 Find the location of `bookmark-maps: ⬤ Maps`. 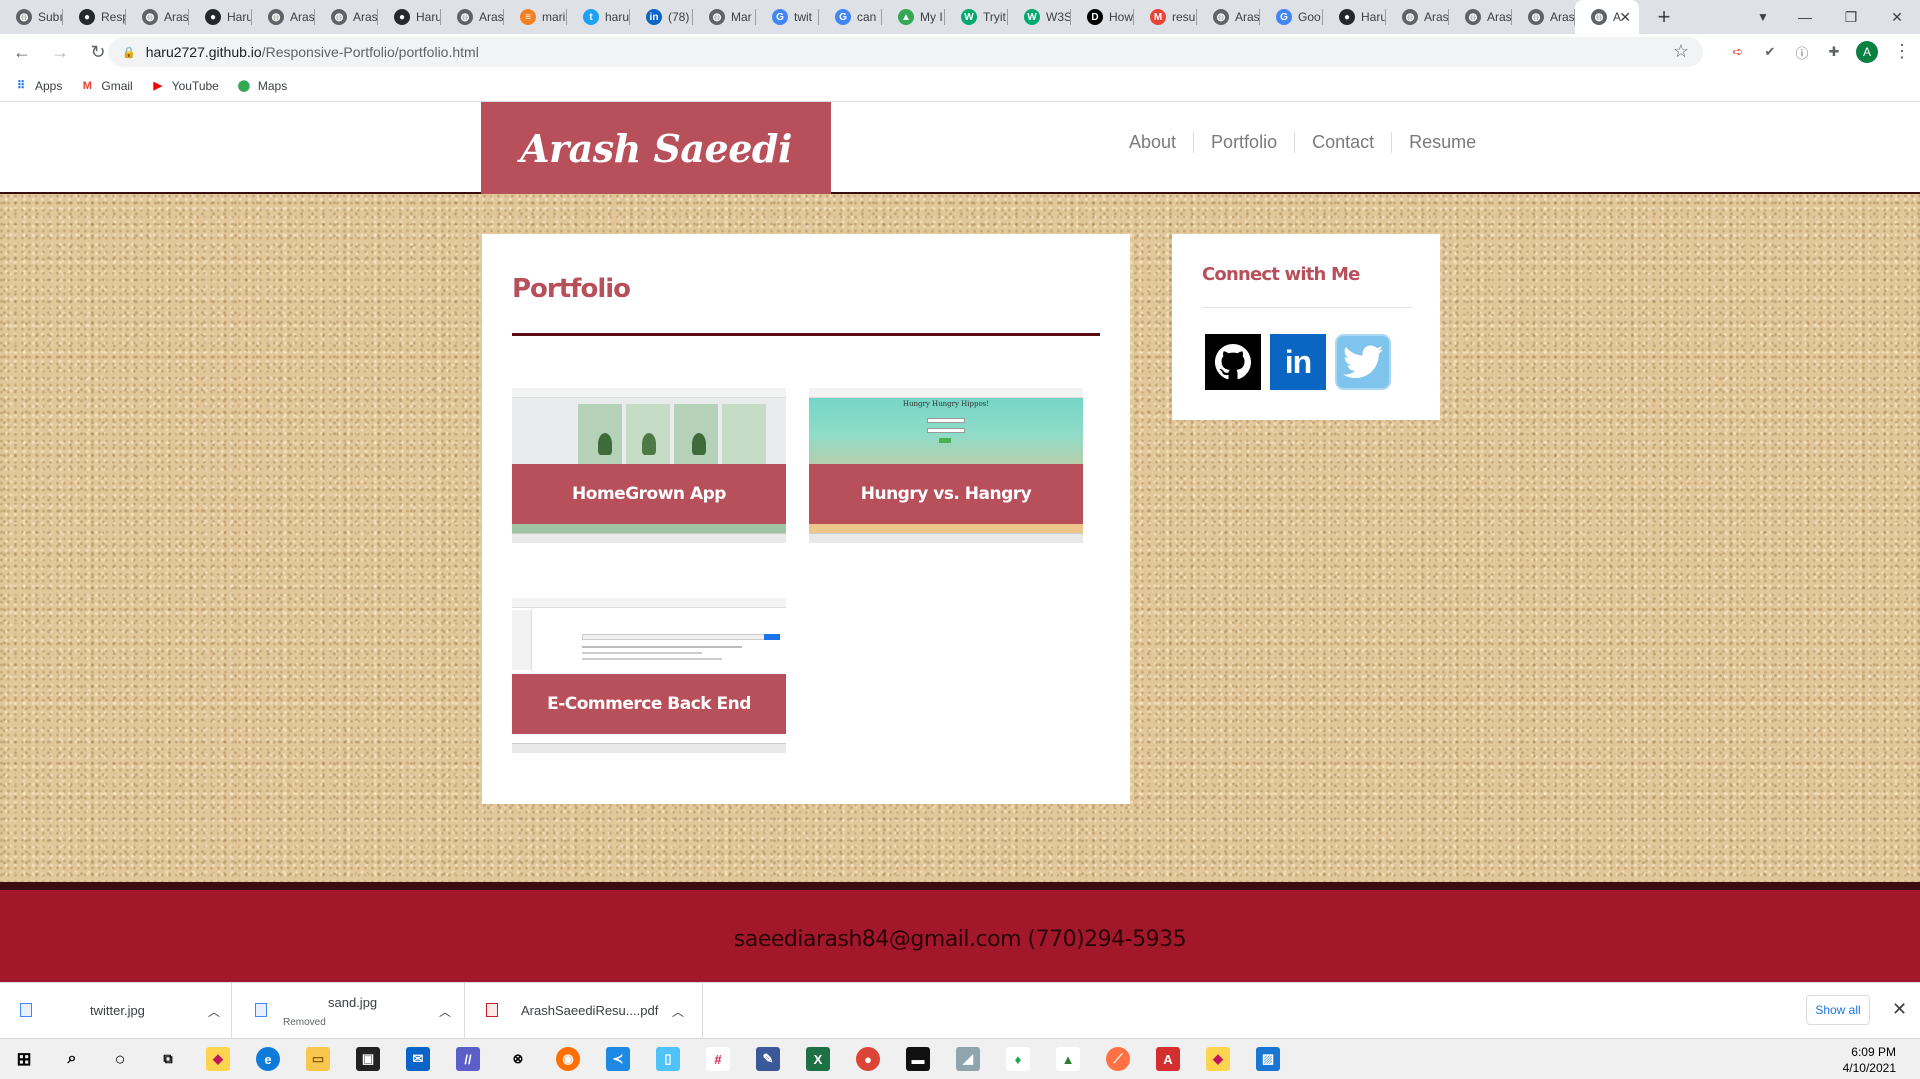

bookmark-maps: ⬤ Maps is located at coordinates (262, 86).